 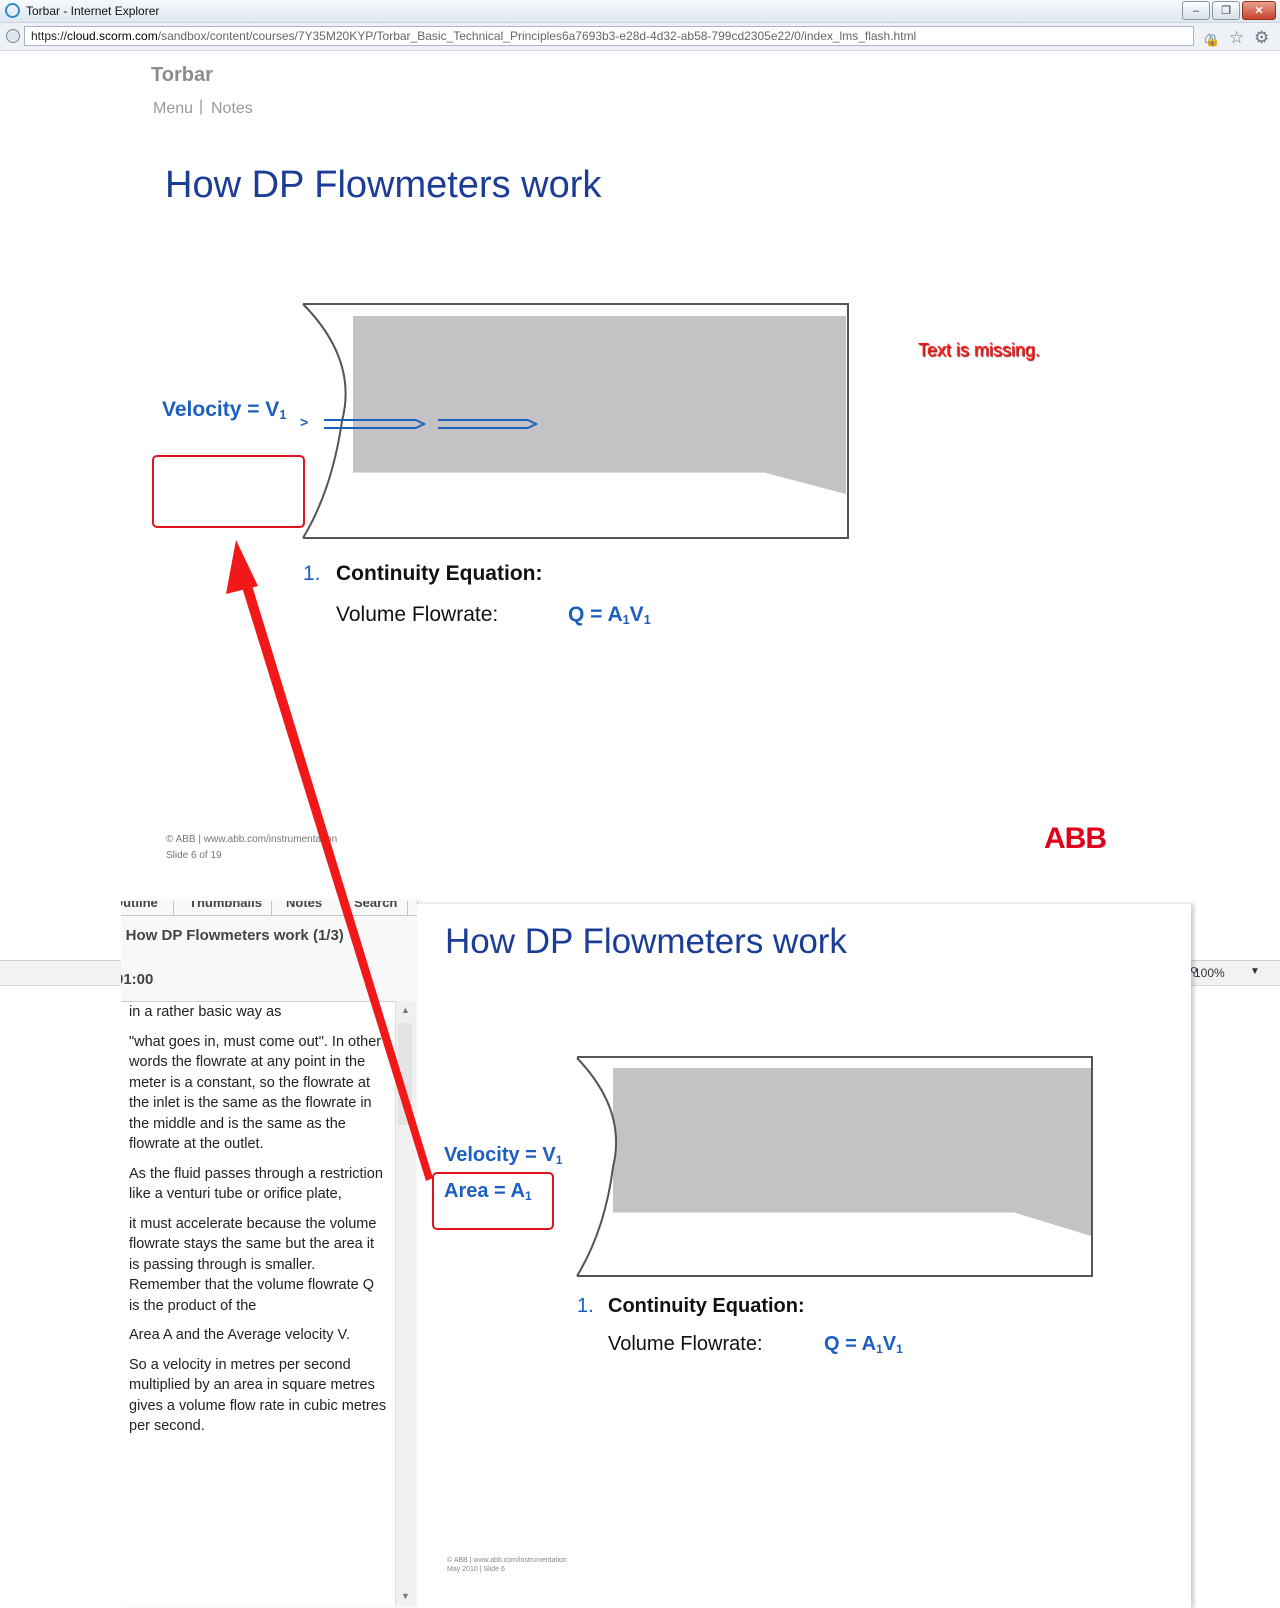 I want to click on annotation-arrowhead, so click(x=242, y=567).